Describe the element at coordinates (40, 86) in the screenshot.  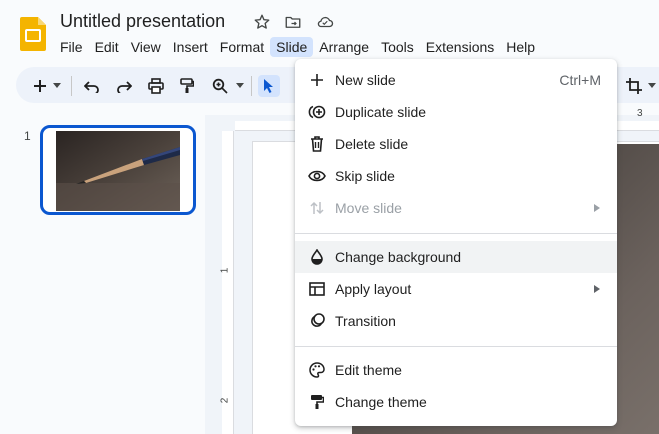
I see `add-icon` at that location.